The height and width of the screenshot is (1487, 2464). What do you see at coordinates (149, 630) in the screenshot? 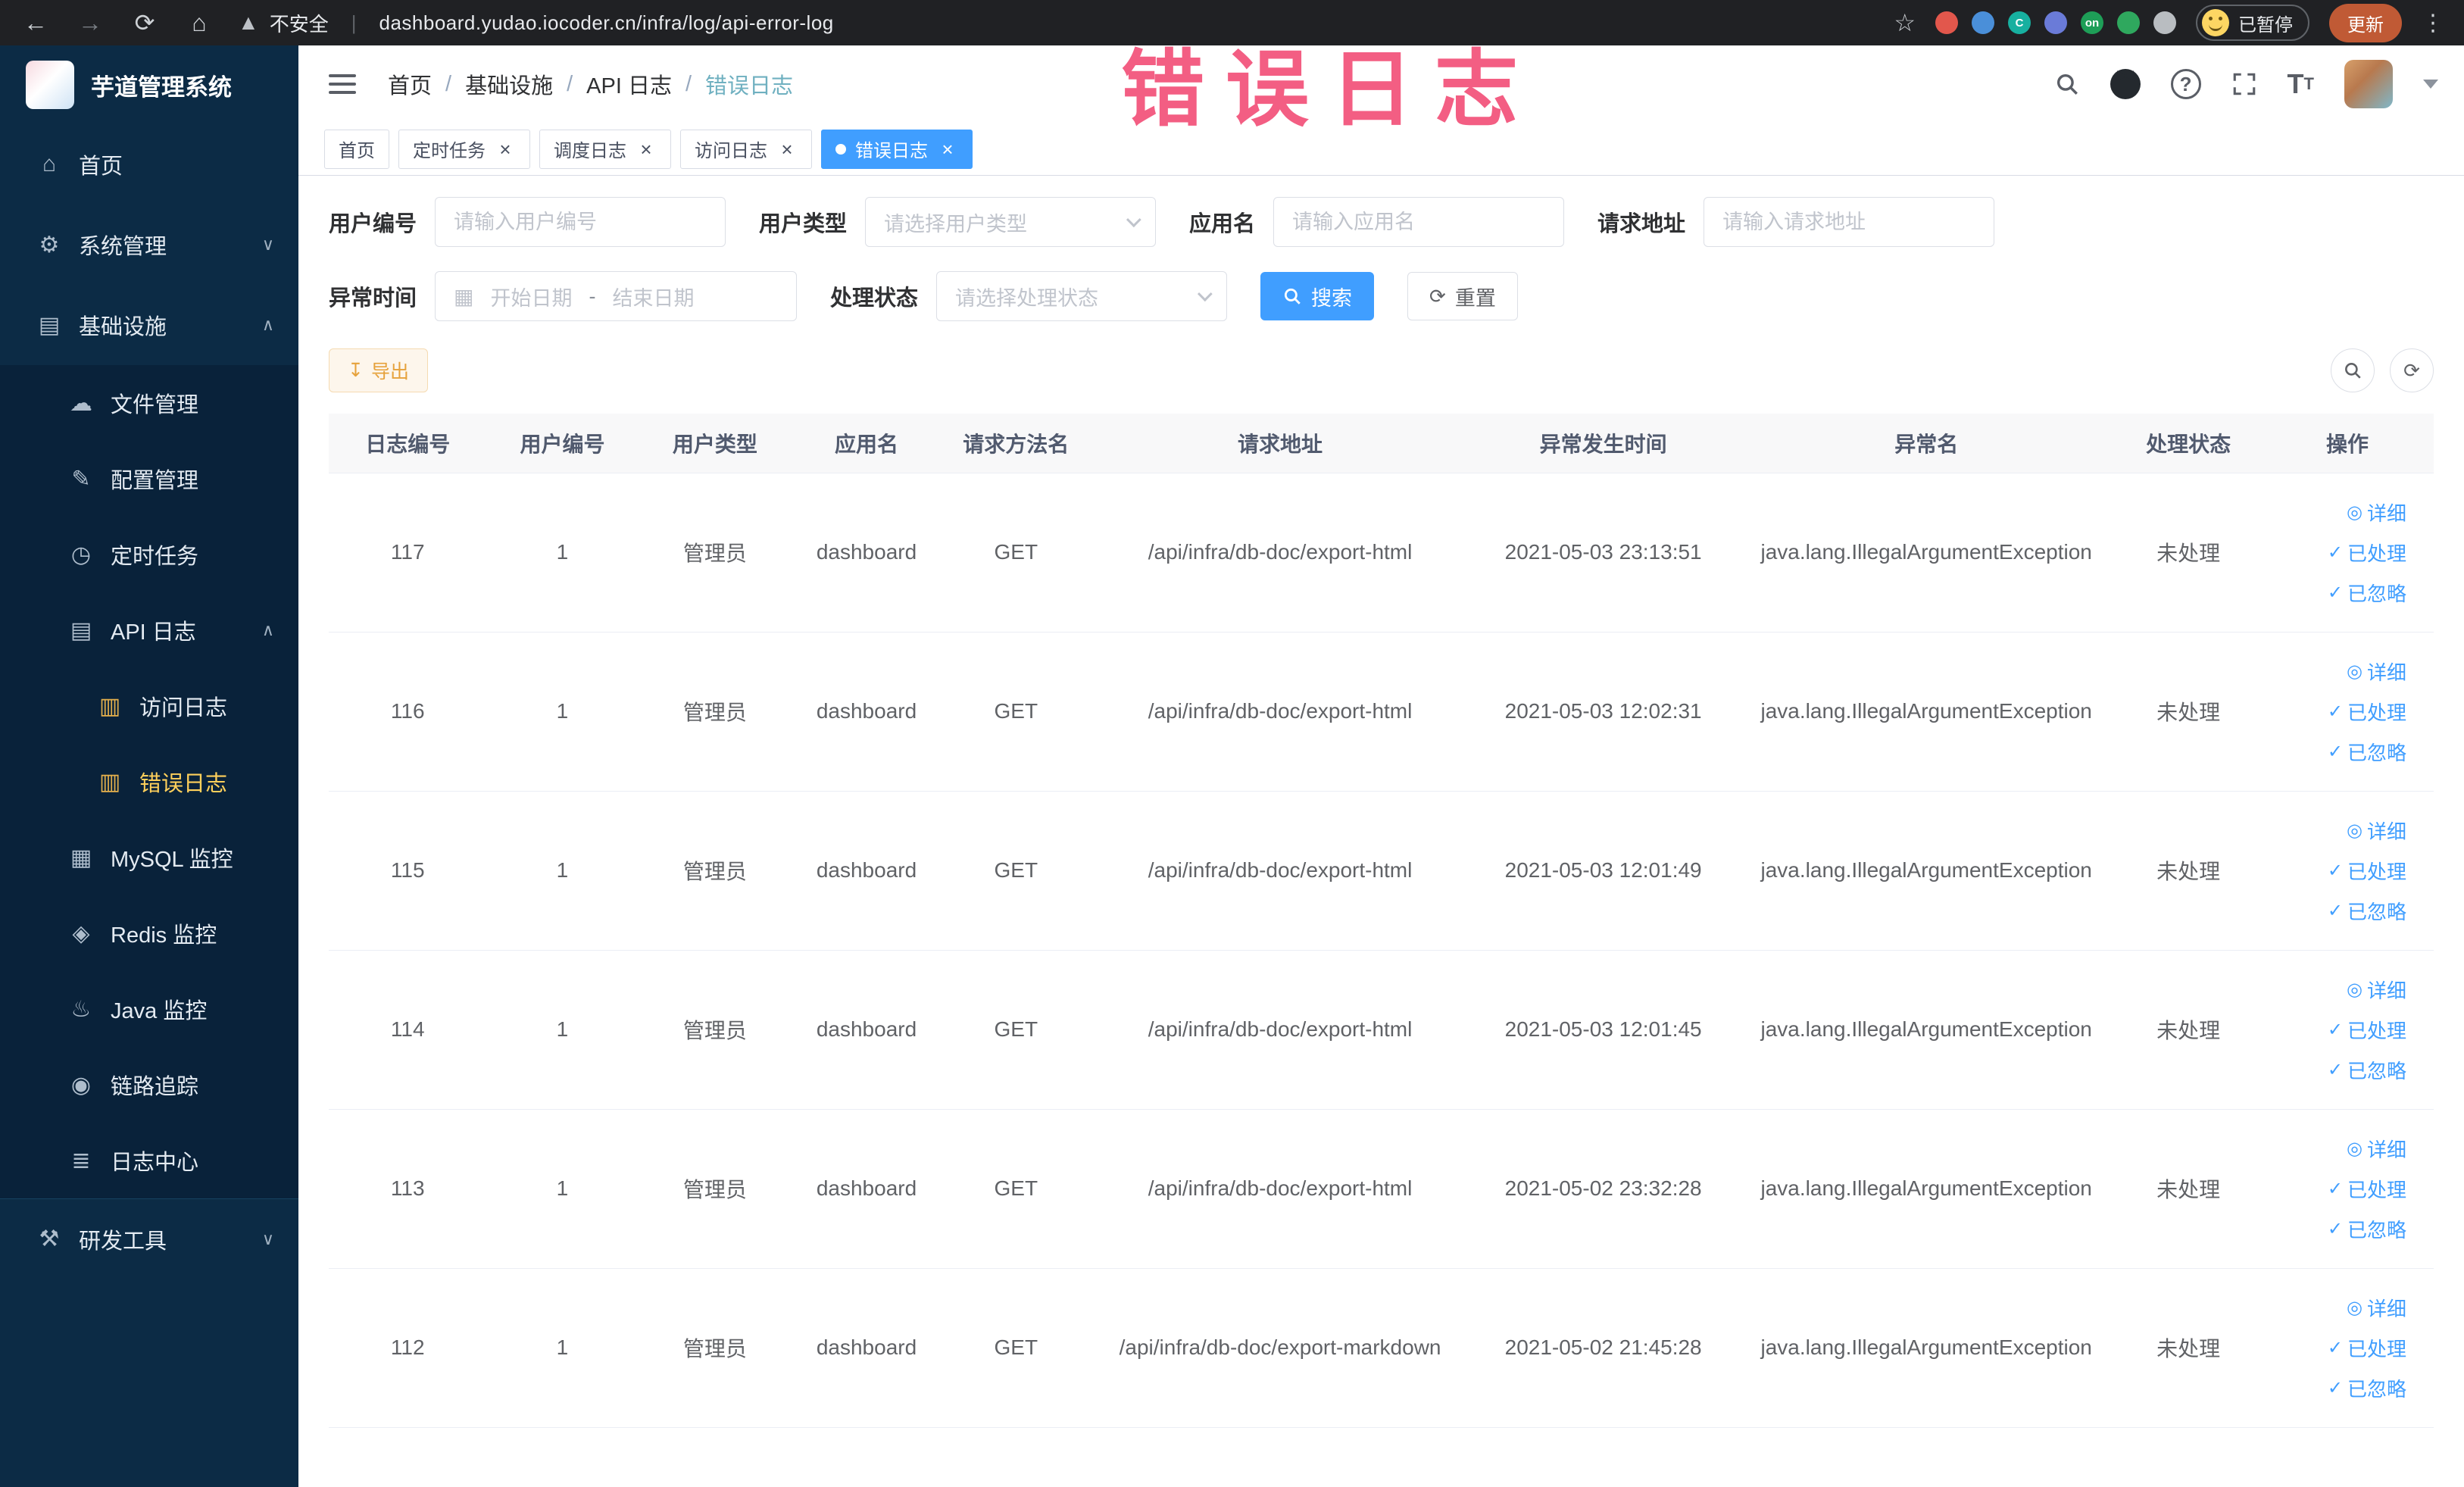
I see `sidebar-item-api-log: ▤ API 日志 ∧` at bounding box center [149, 630].